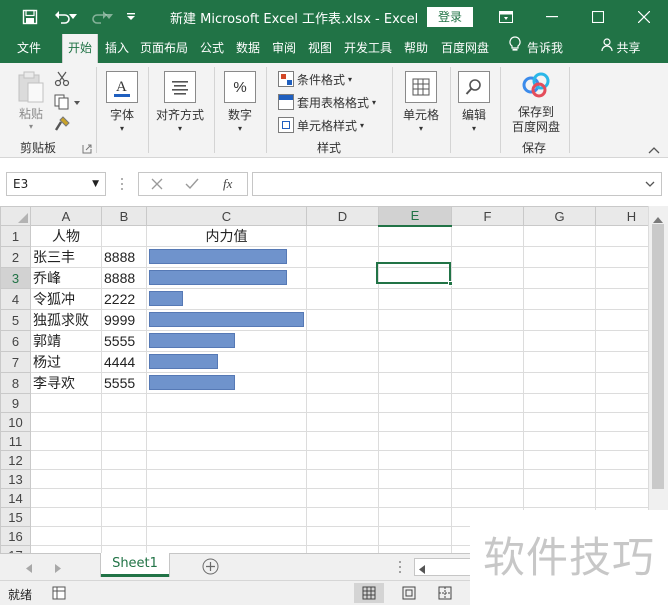  Describe the element at coordinates (87, 148) in the screenshot. I see `dialog-launcher-icon` at that location.